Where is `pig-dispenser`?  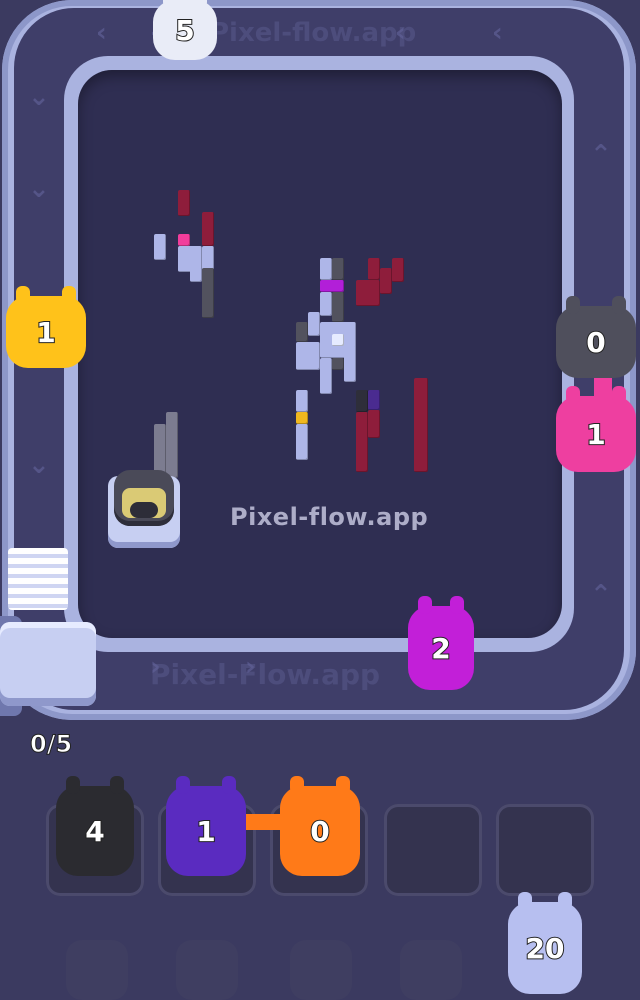
pig-dispenser is located at coordinates (48, 664).